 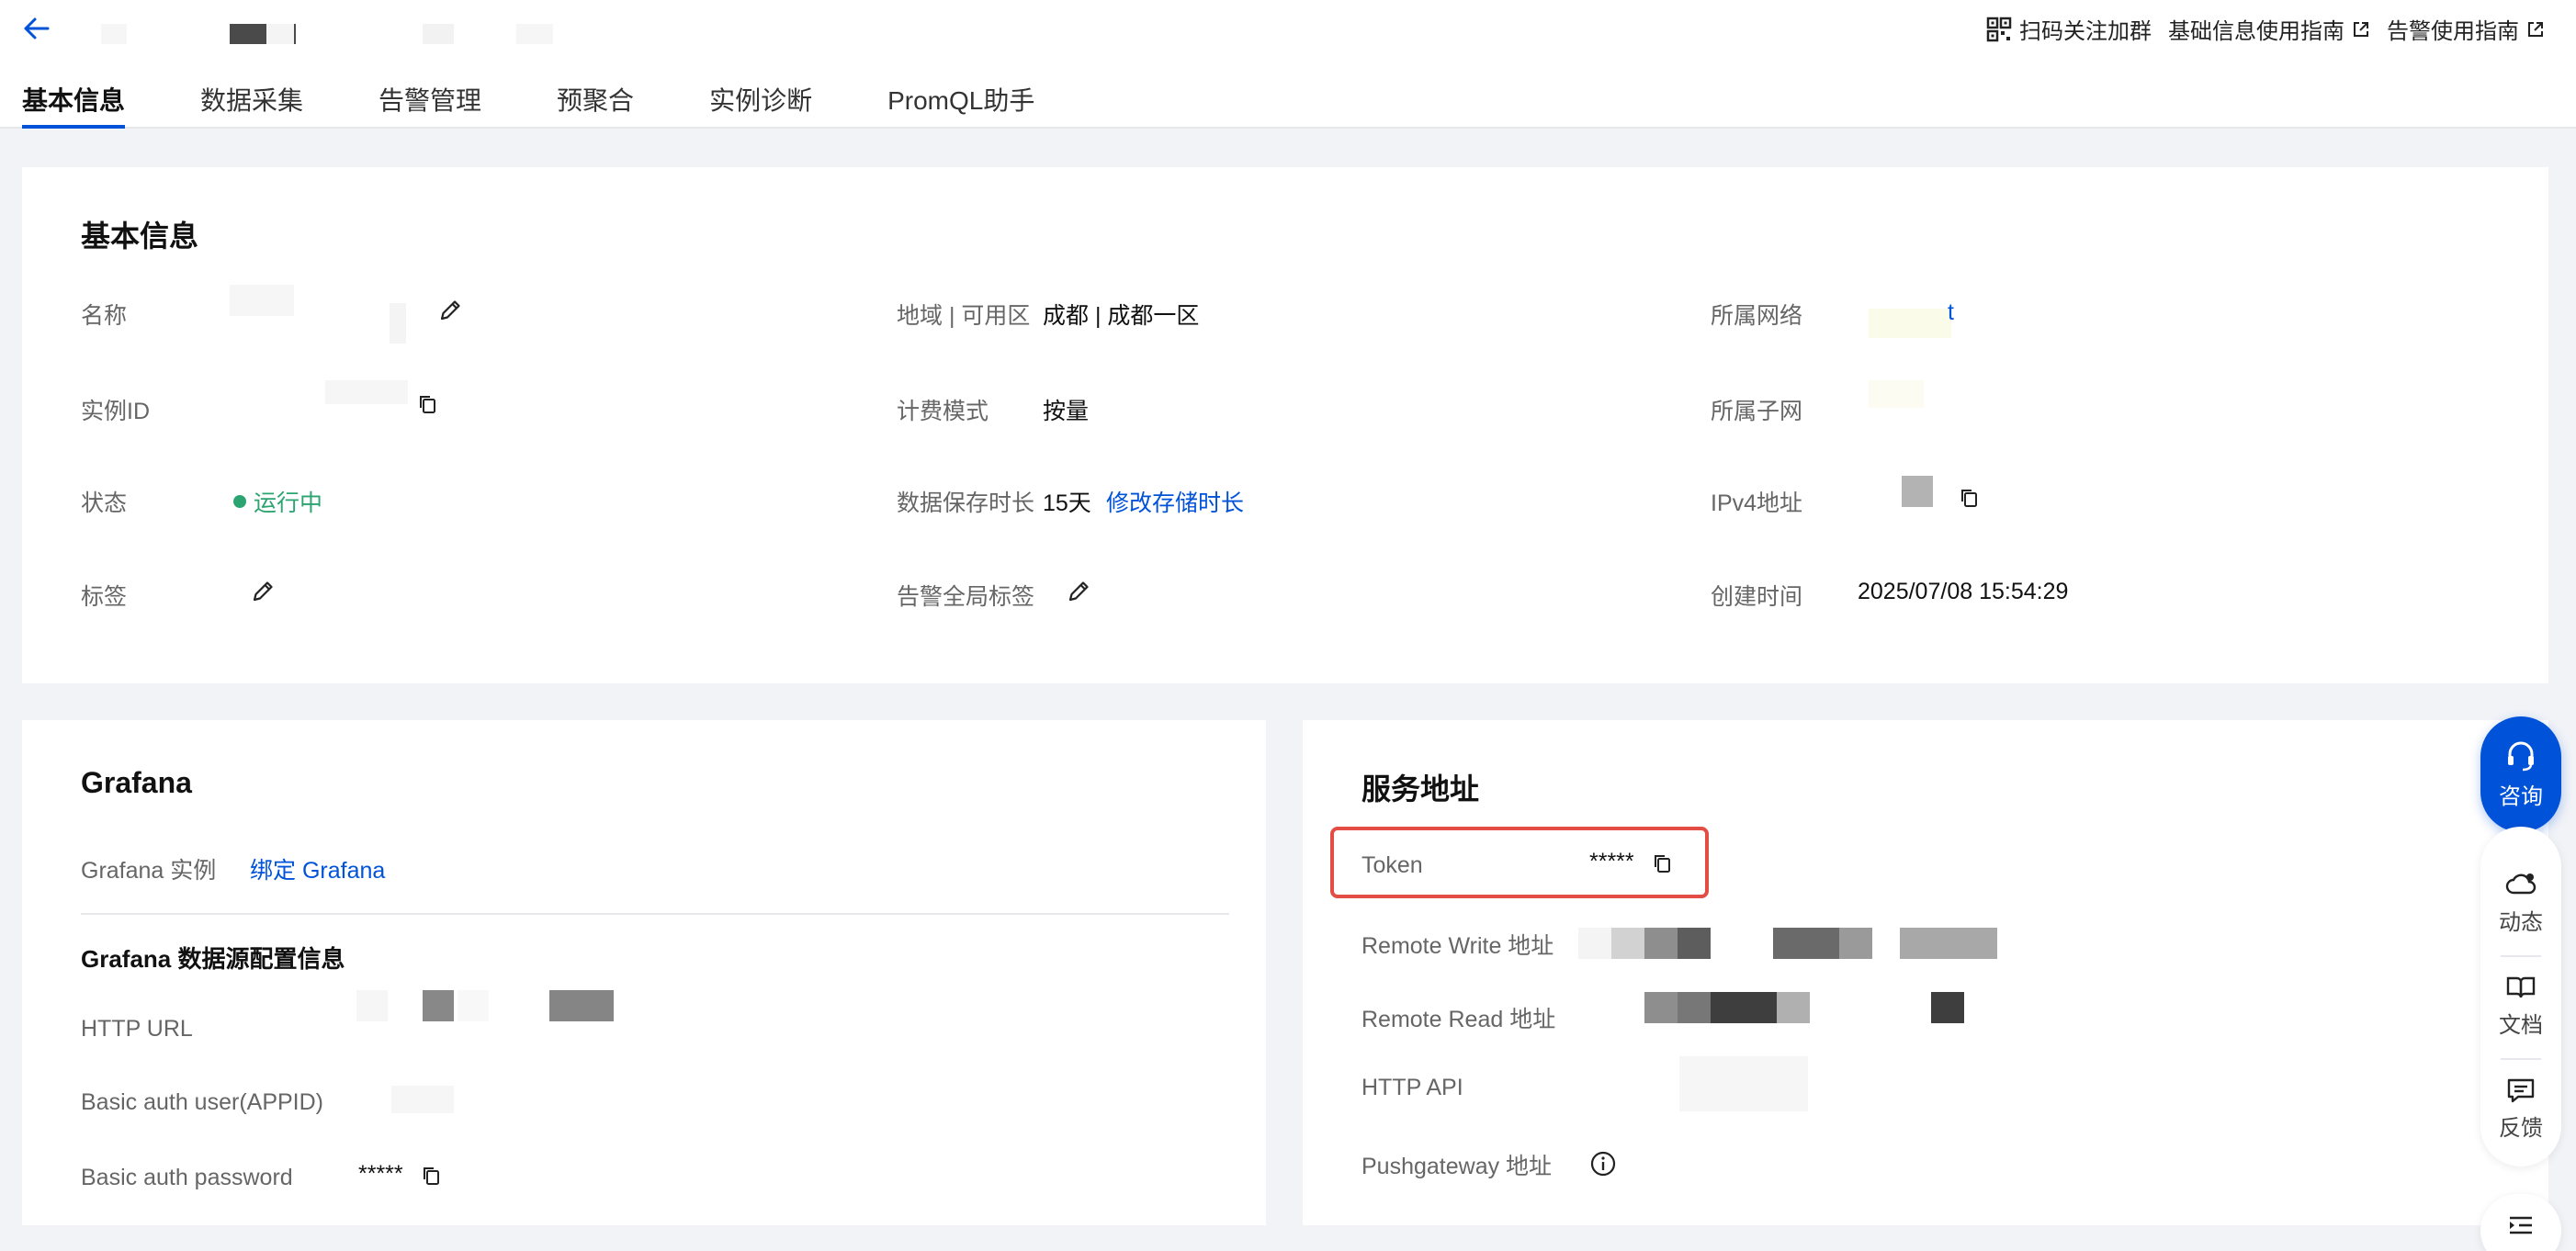 I want to click on tab-bar: 基本信息 数据采集 告警管理 预聚合 实例诊断 PromQL助手, so click(x=566, y=105).